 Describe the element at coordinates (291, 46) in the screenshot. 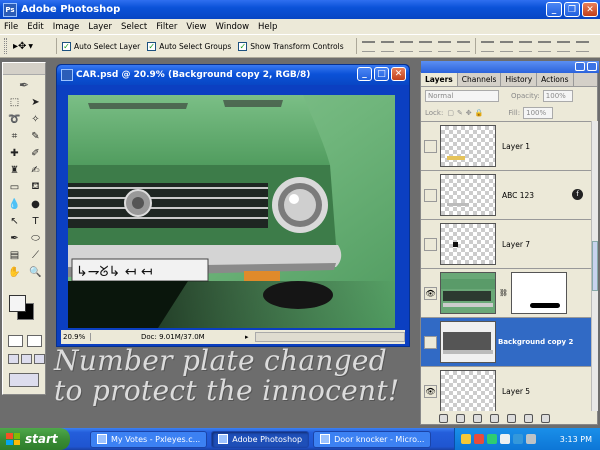

I see `show-transform-controls-checkbox: ✓ Show Transform Controls` at that location.